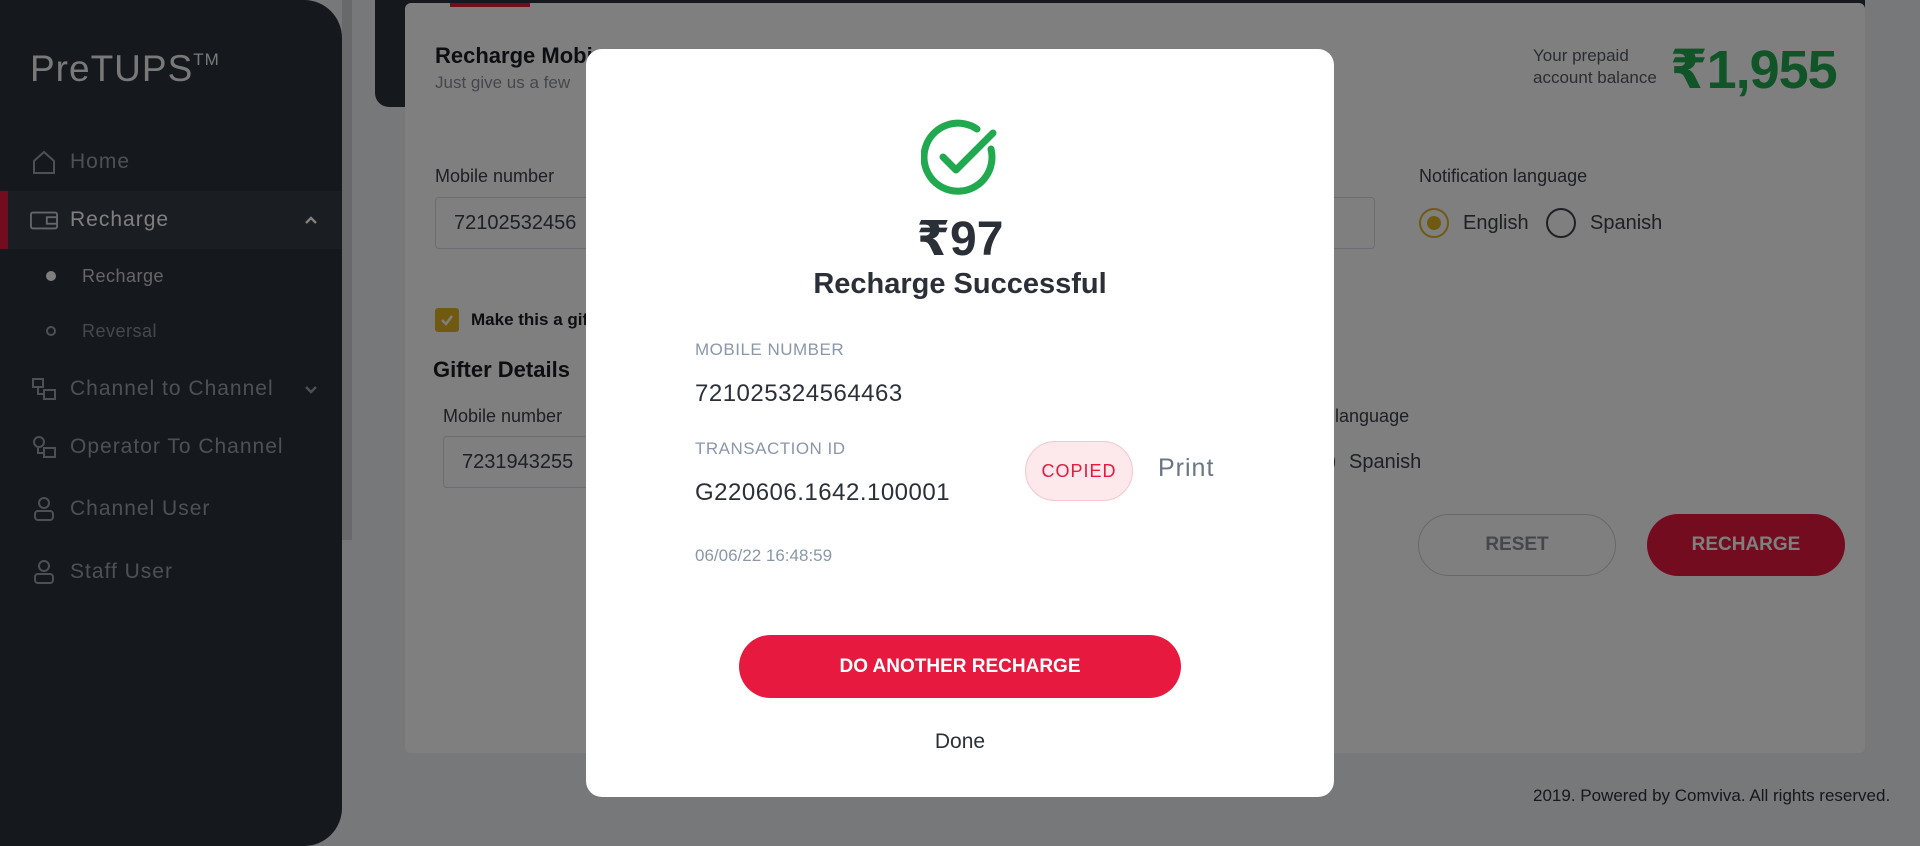 This screenshot has height=846, width=1920. I want to click on print-link: Print, so click(1186, 468).